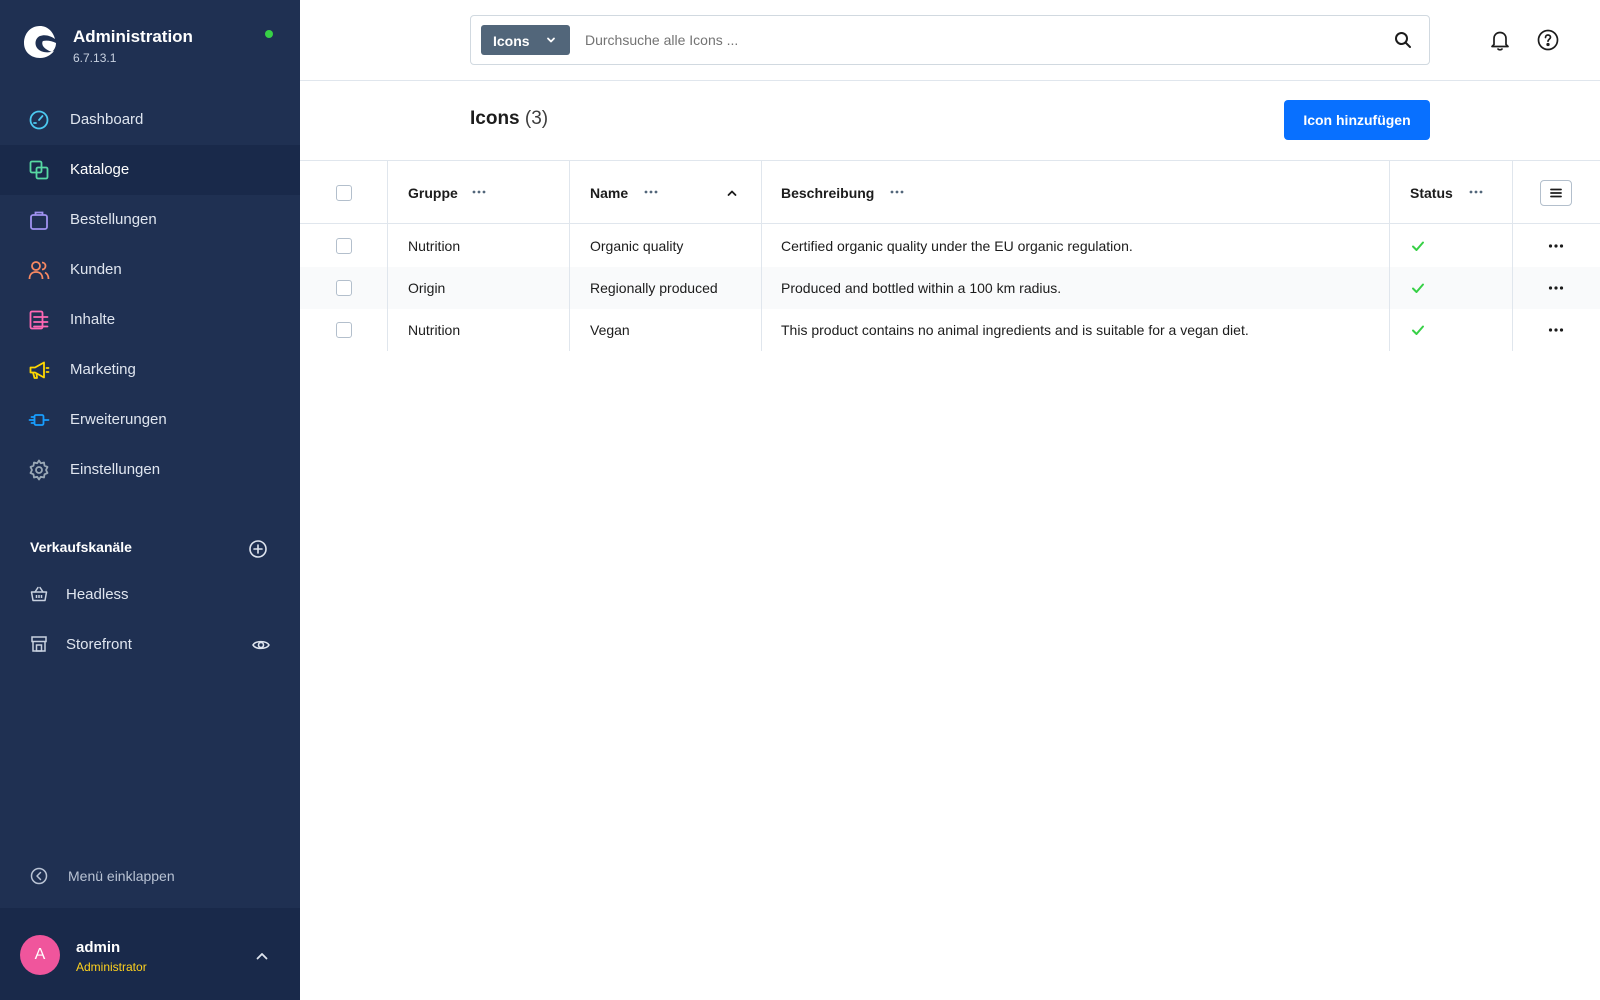 This screenshot has width=1600, height=1000. What do you see at coordinates (150, 170) in the screenshot?
I see `sidebar-item-kataloge: Kataloge` at bounding box center [150, 170].